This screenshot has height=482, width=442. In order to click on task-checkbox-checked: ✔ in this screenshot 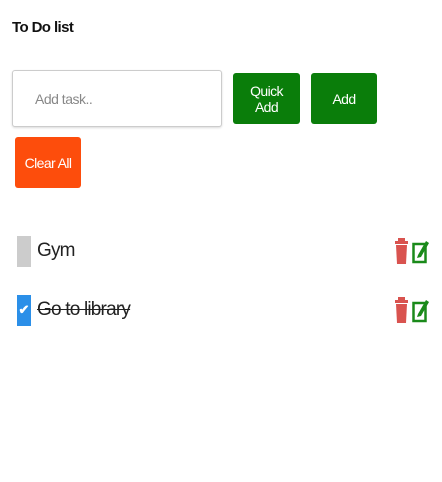, I will do `click(24, 310)`.